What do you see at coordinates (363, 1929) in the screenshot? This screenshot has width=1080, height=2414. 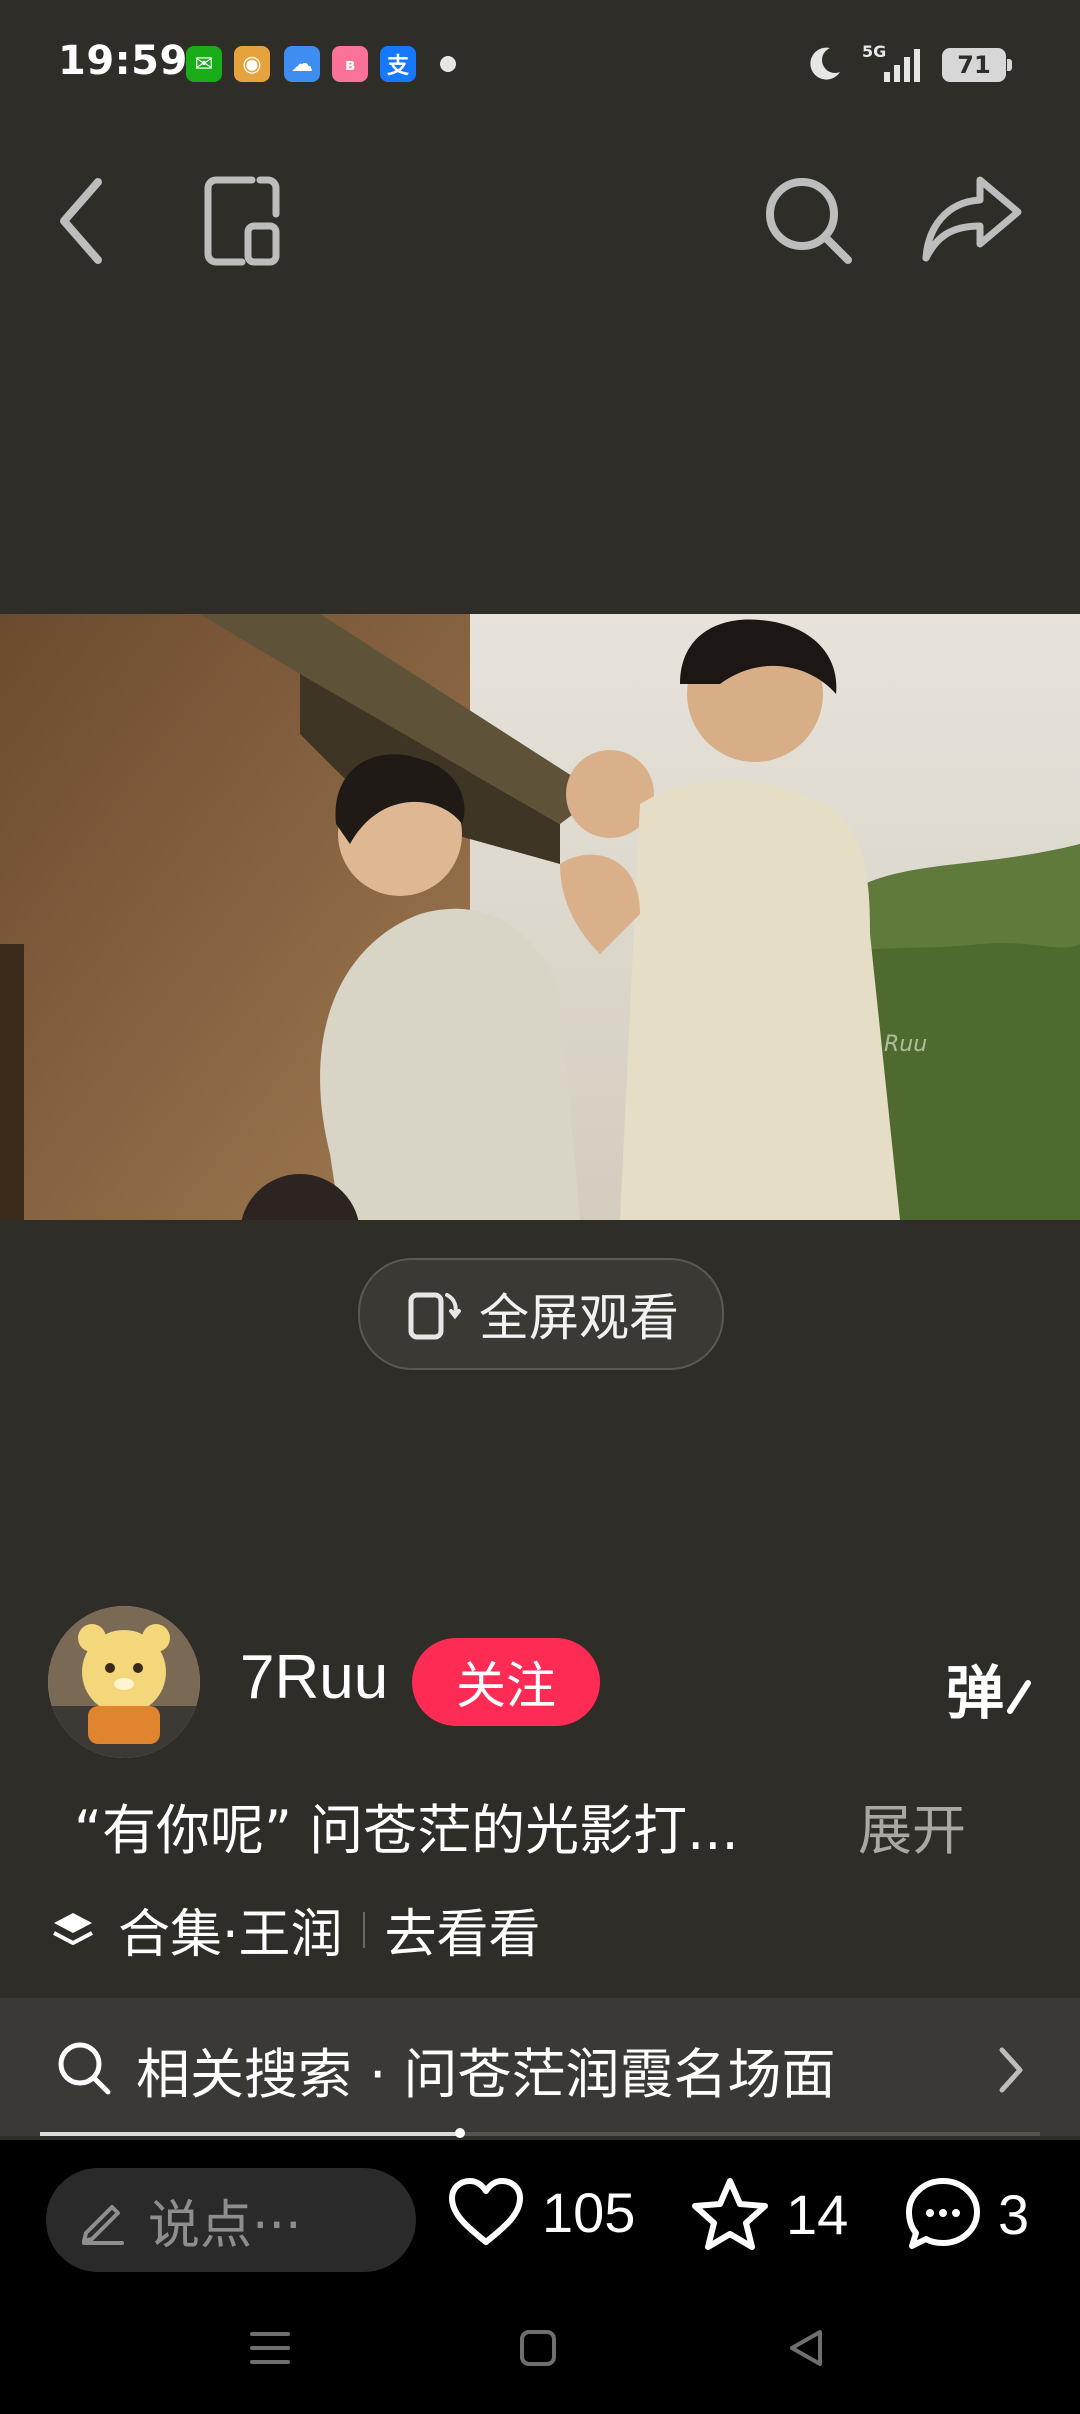 I see `collection-divider` at bounding box center [363, 1929].